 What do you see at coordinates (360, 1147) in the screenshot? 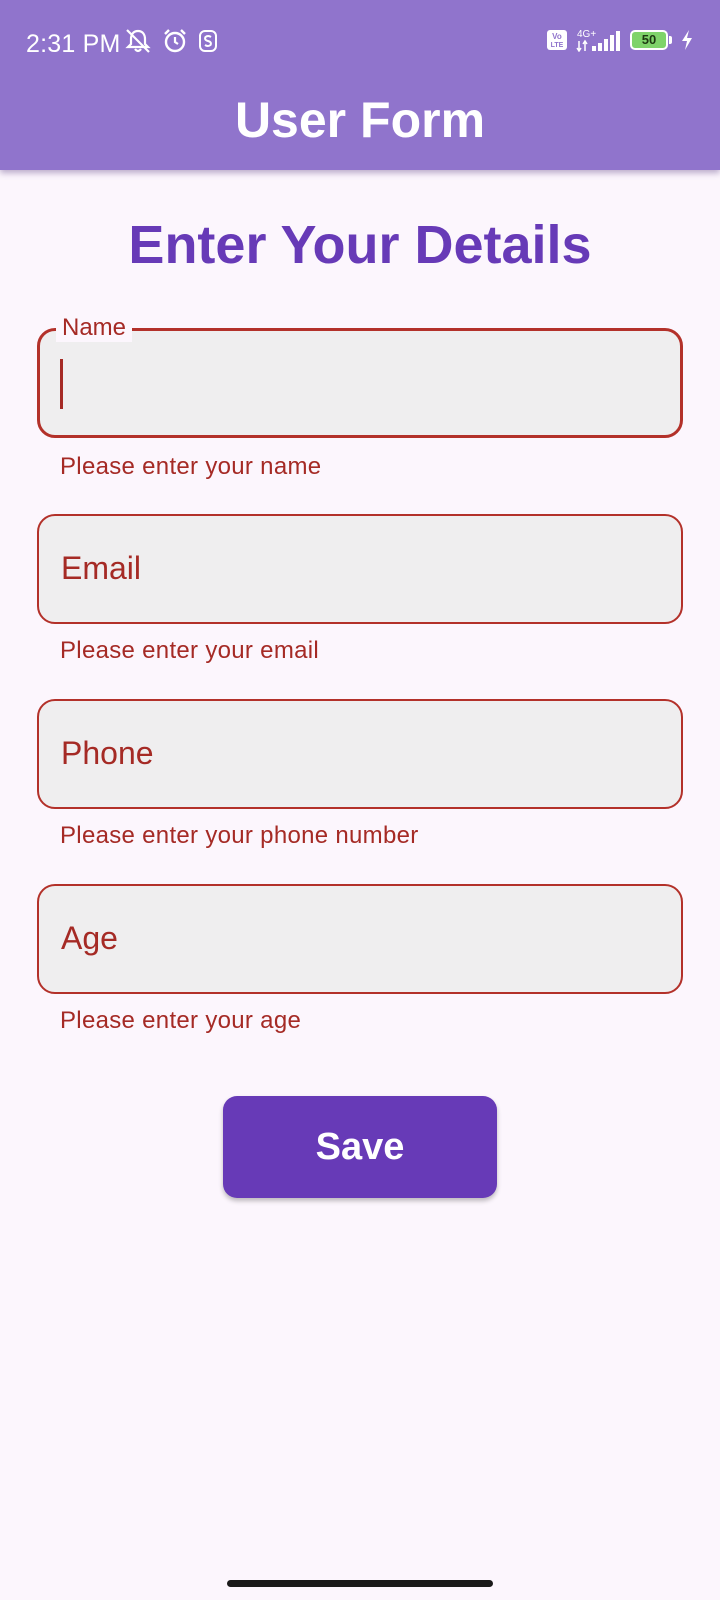
I see `save-button: Save` at bounding box center [360, 1147].